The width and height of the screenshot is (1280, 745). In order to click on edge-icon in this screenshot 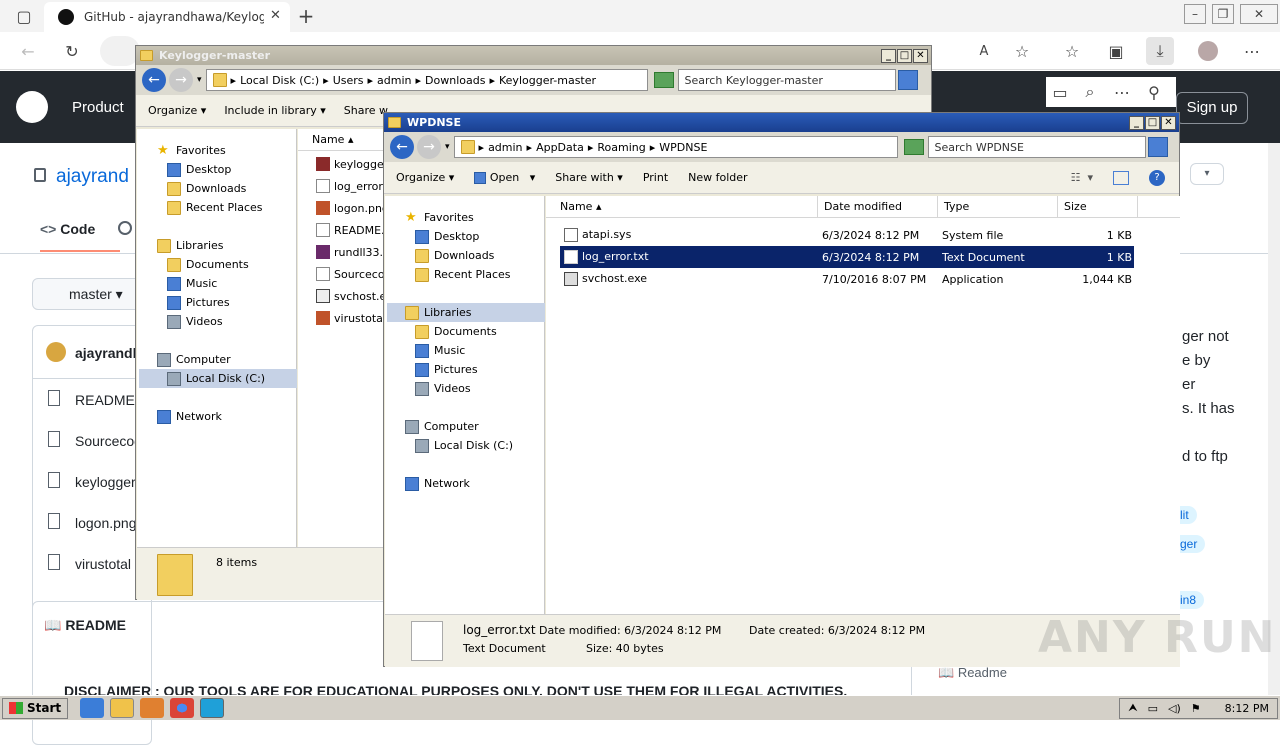, I will do `click(212, 708)`.